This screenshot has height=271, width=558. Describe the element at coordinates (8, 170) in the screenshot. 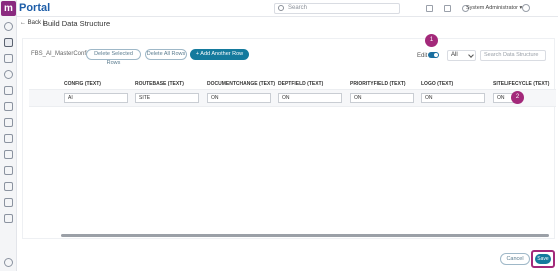

I see `edit-icon` at that location.